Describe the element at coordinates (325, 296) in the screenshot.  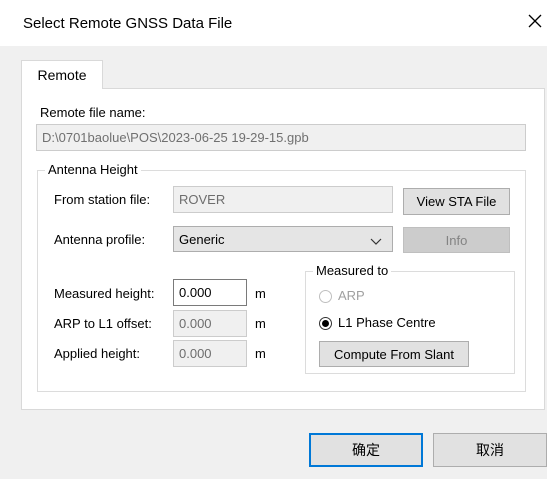
I see `arp-radio` at that location.